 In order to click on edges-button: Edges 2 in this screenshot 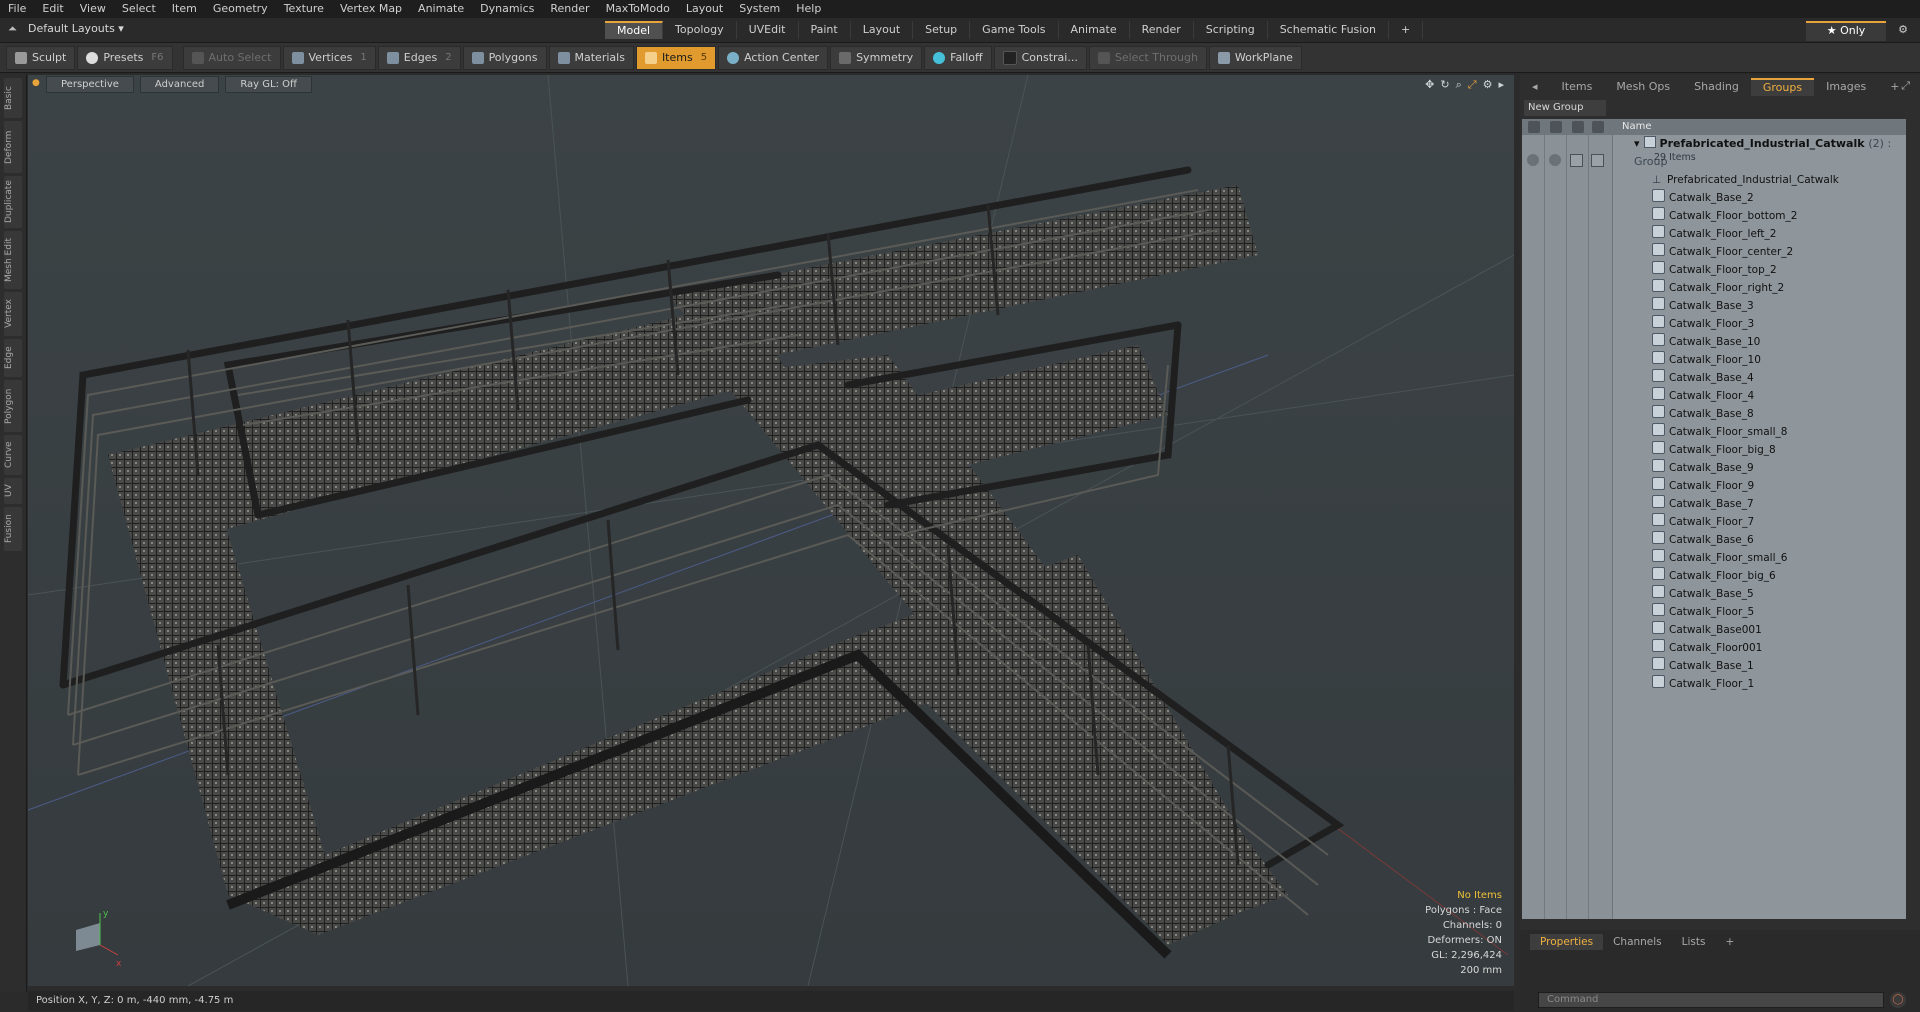, I will do `click(419, 57)`.